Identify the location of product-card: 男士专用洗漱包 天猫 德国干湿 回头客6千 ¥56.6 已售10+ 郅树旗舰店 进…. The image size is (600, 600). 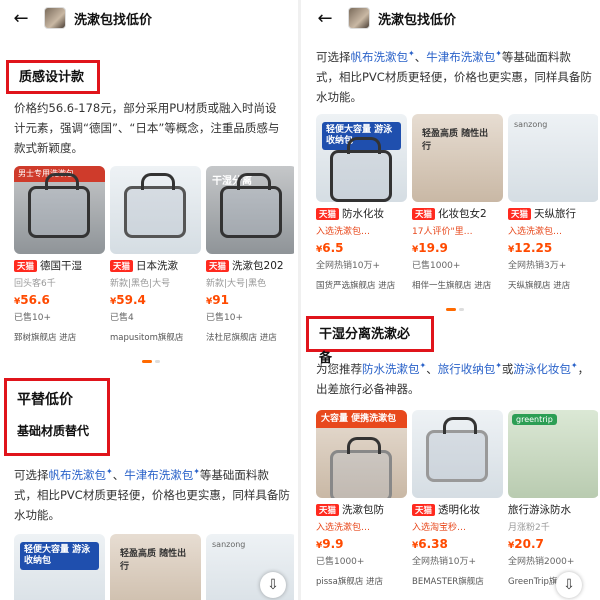
(59, 254).